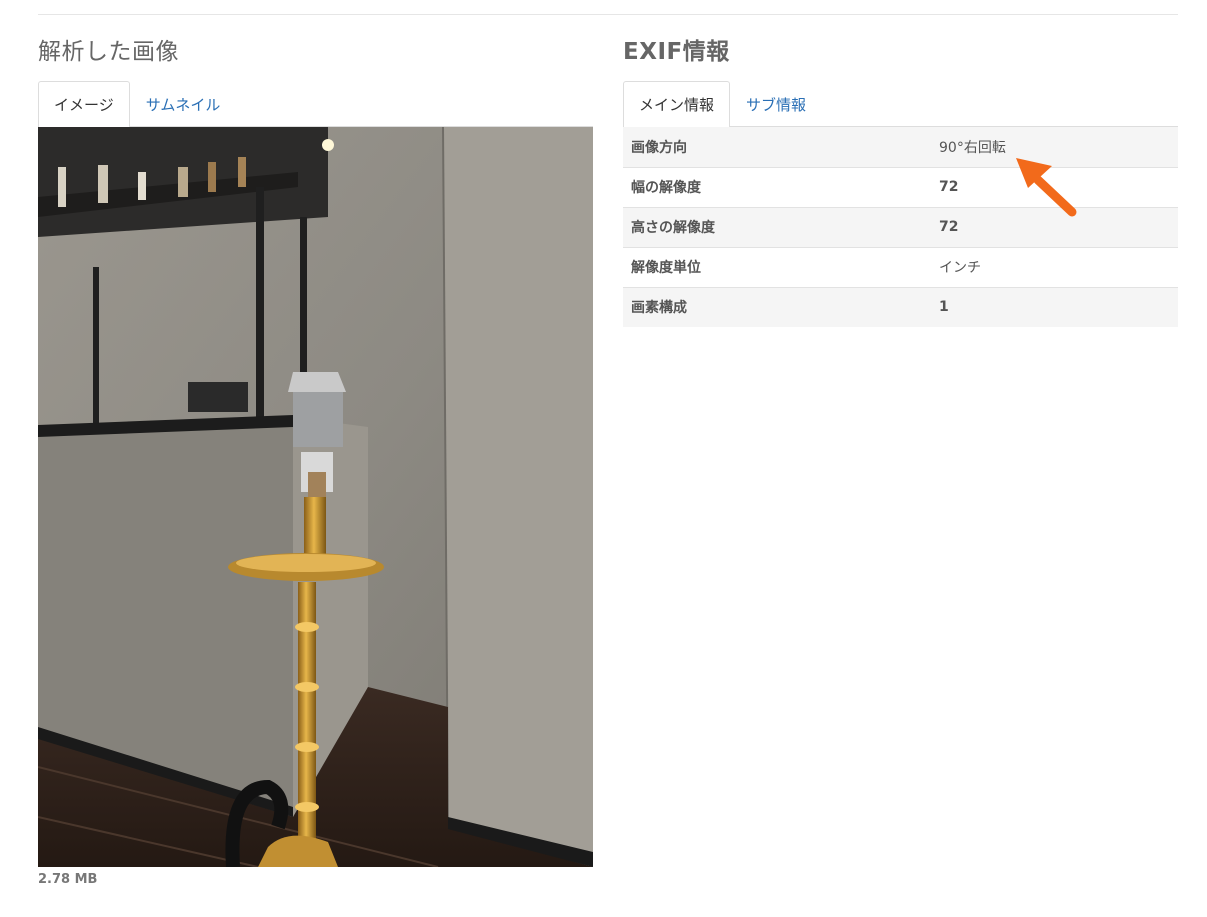 This screenshot has width=1207, height=917. What do you see at coordinates (1054, 306) in the screenshot?
I see `exif-value: 1` at bounding box center [1054, 306].